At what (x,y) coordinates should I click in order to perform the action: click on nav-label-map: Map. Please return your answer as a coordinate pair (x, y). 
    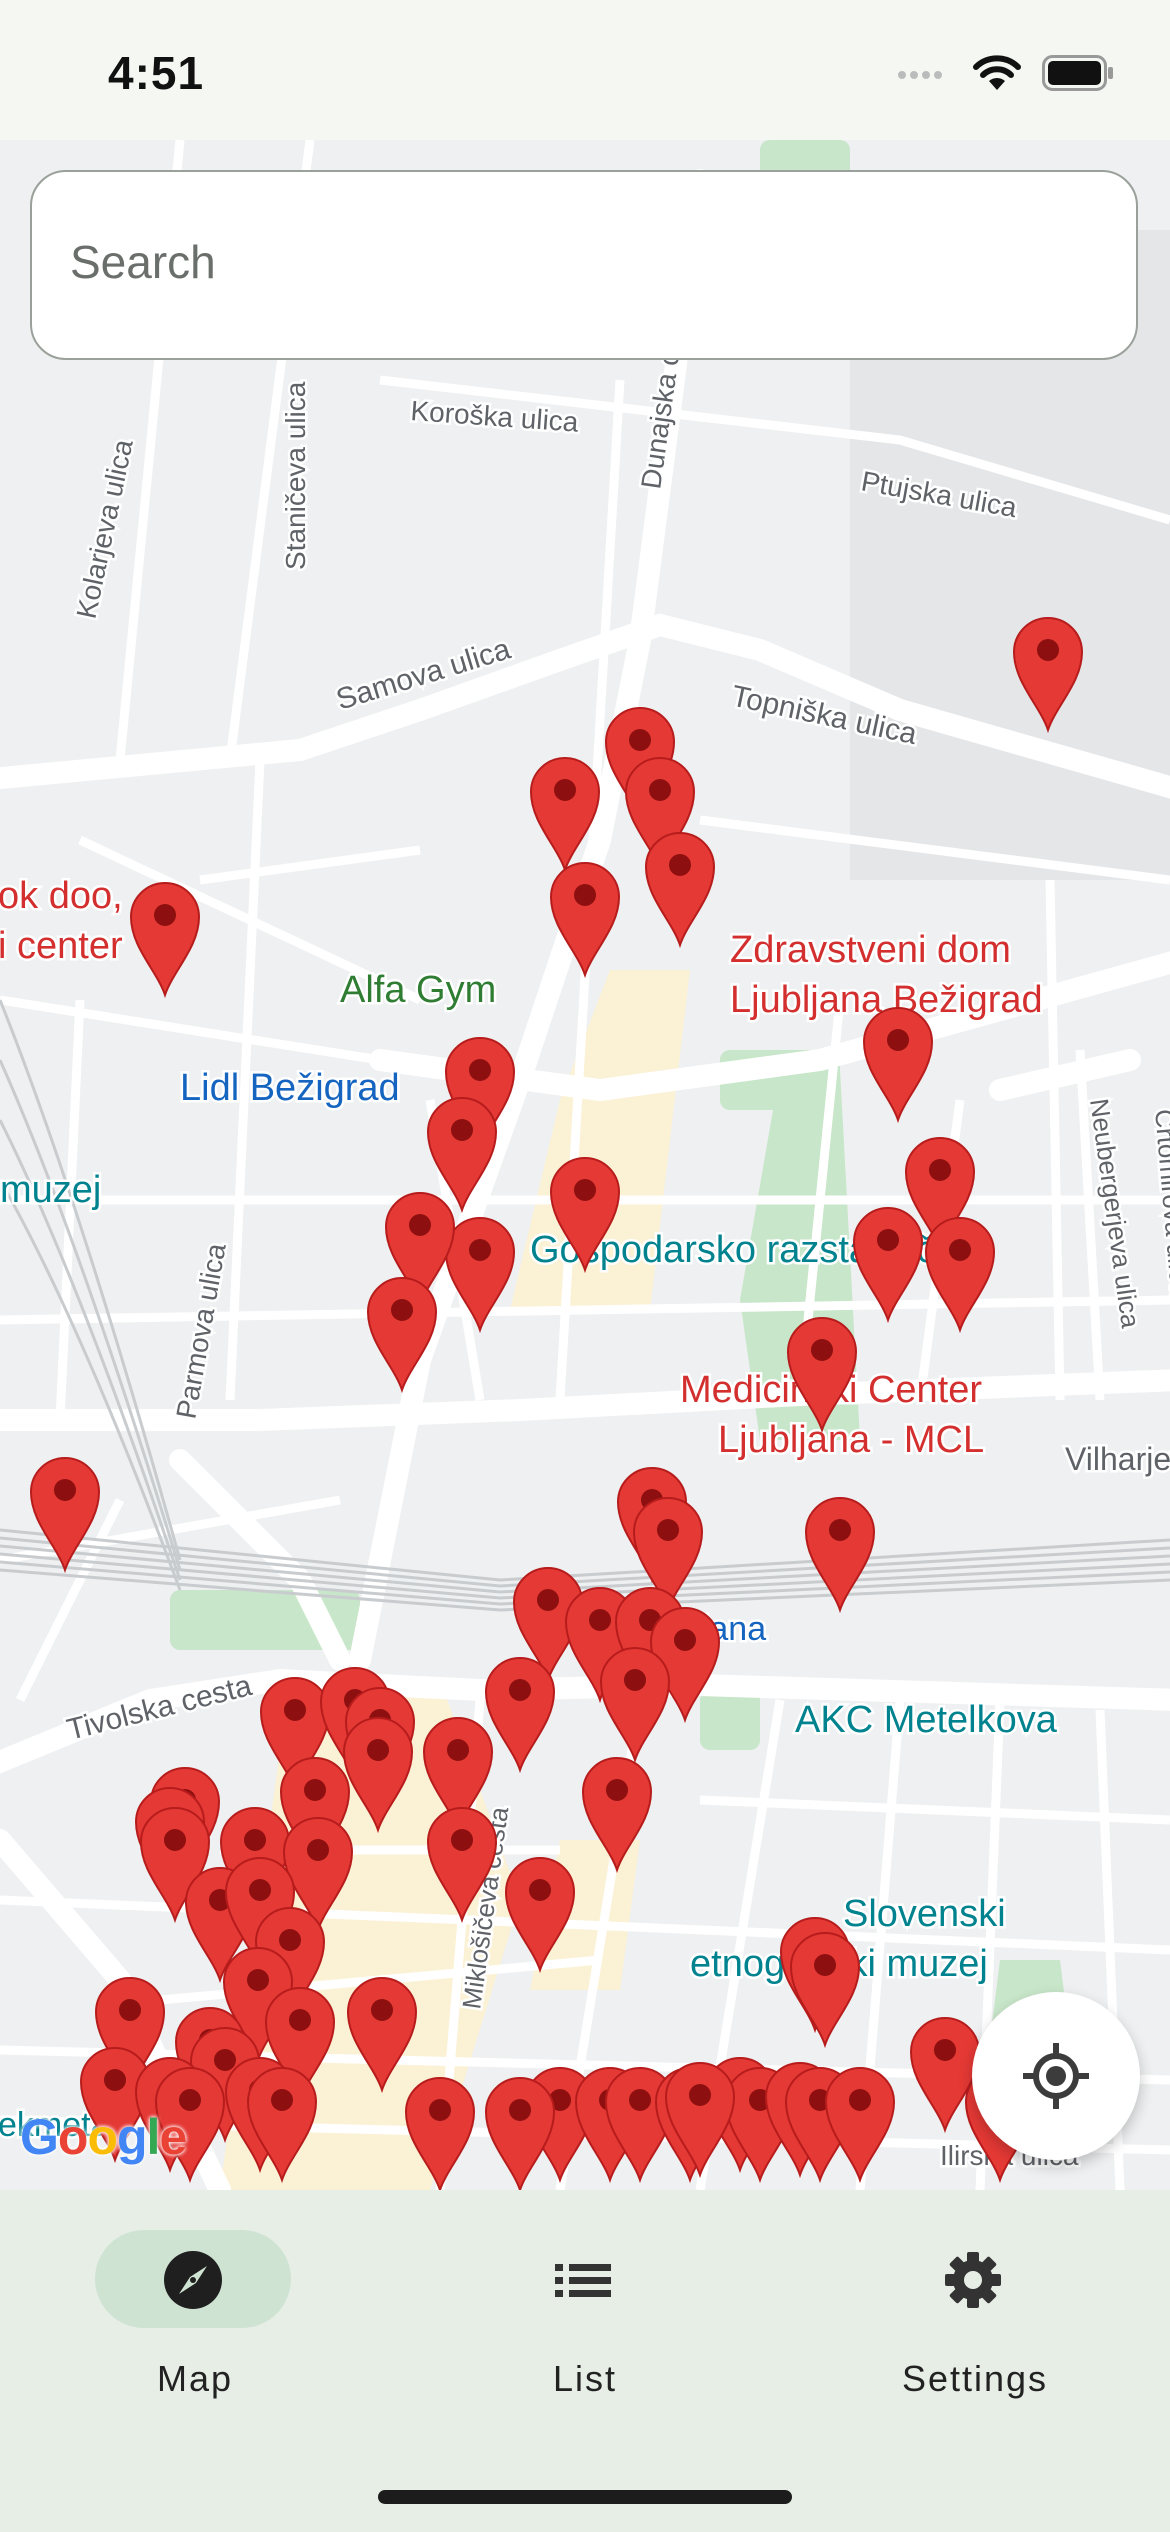
    Looking at the image, I should click on (195, 2378).